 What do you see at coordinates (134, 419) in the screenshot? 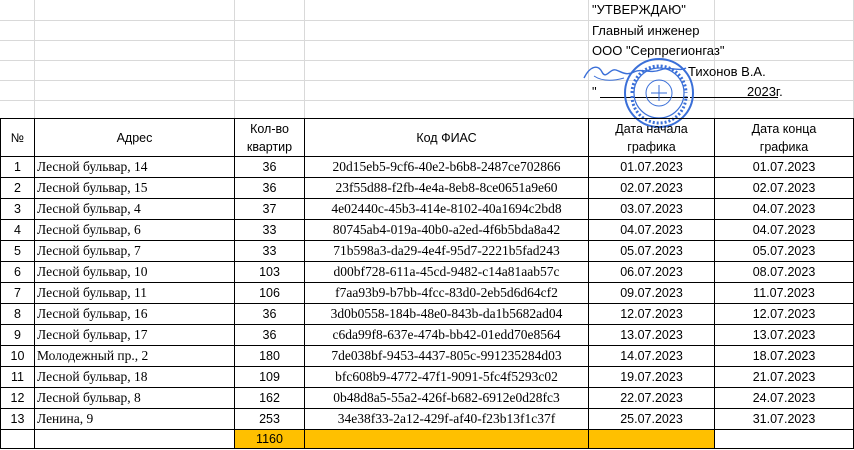
I see `cell-address: Ленина, 9` at bounding box center [134, 419].